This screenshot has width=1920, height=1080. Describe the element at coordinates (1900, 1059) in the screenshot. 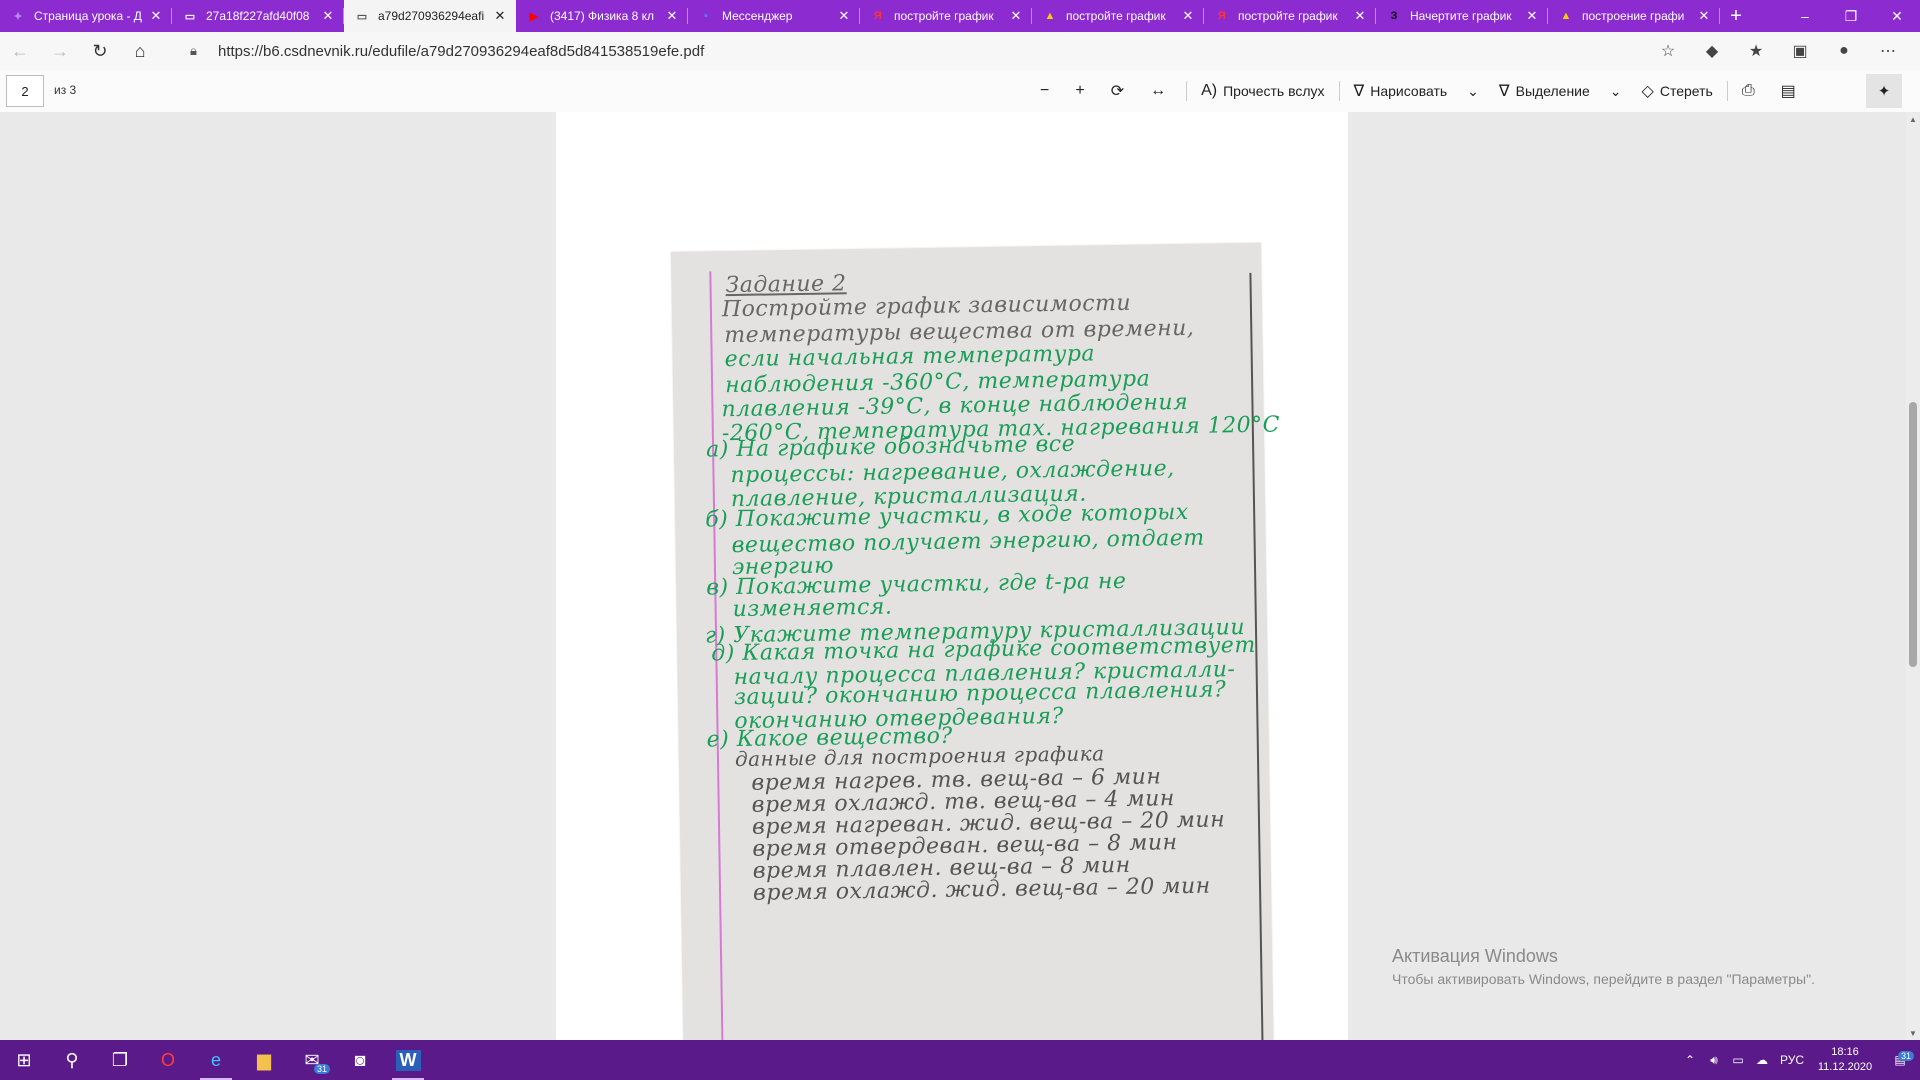

I see `notifications-icon: ▤31` at that location.